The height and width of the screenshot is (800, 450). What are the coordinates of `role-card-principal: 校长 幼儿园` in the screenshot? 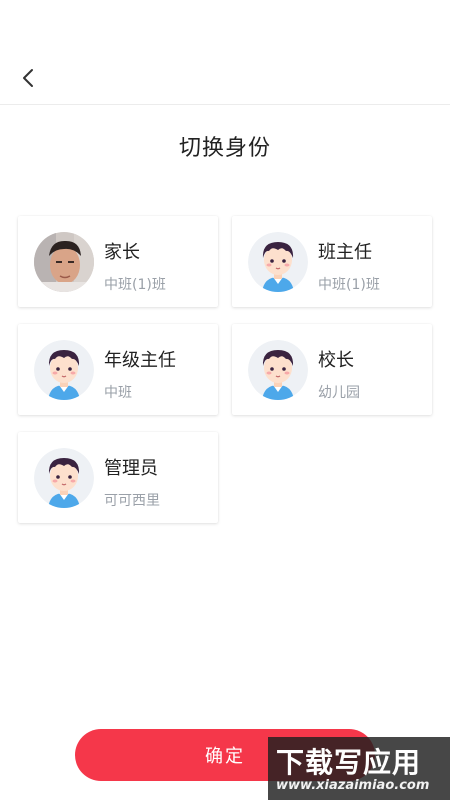 It's located at (332, 369).